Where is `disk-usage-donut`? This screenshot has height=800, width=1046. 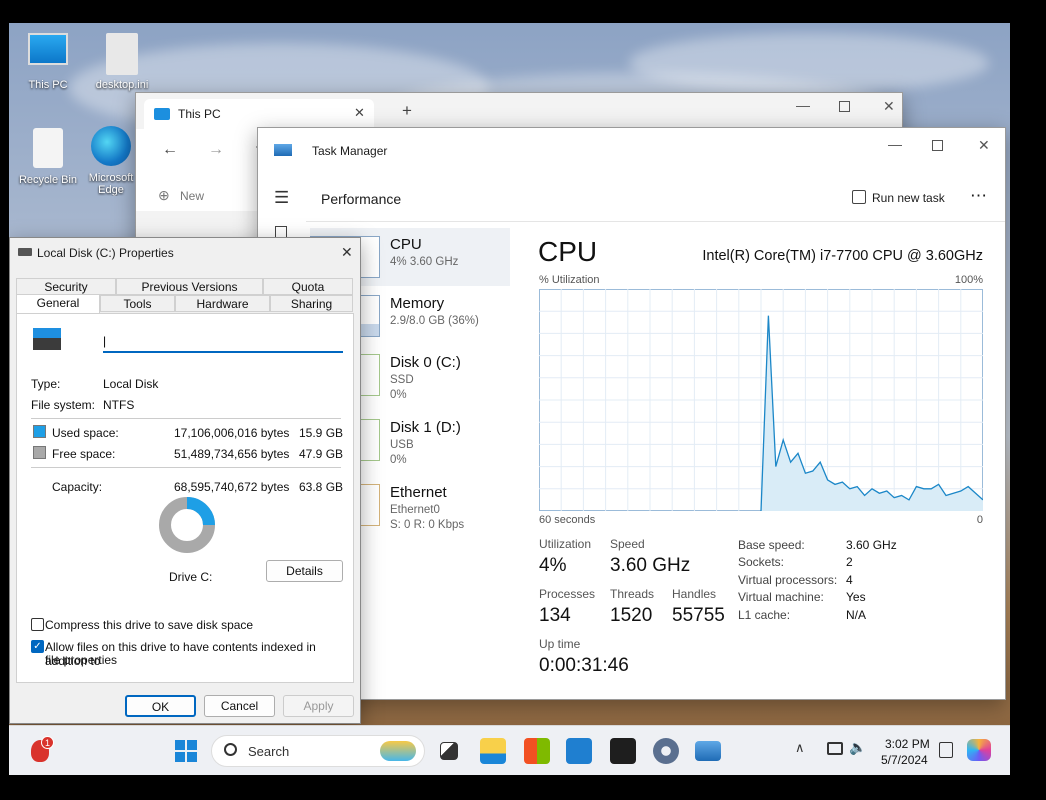
disk-usage-donut is located at coordinates (187, 525).